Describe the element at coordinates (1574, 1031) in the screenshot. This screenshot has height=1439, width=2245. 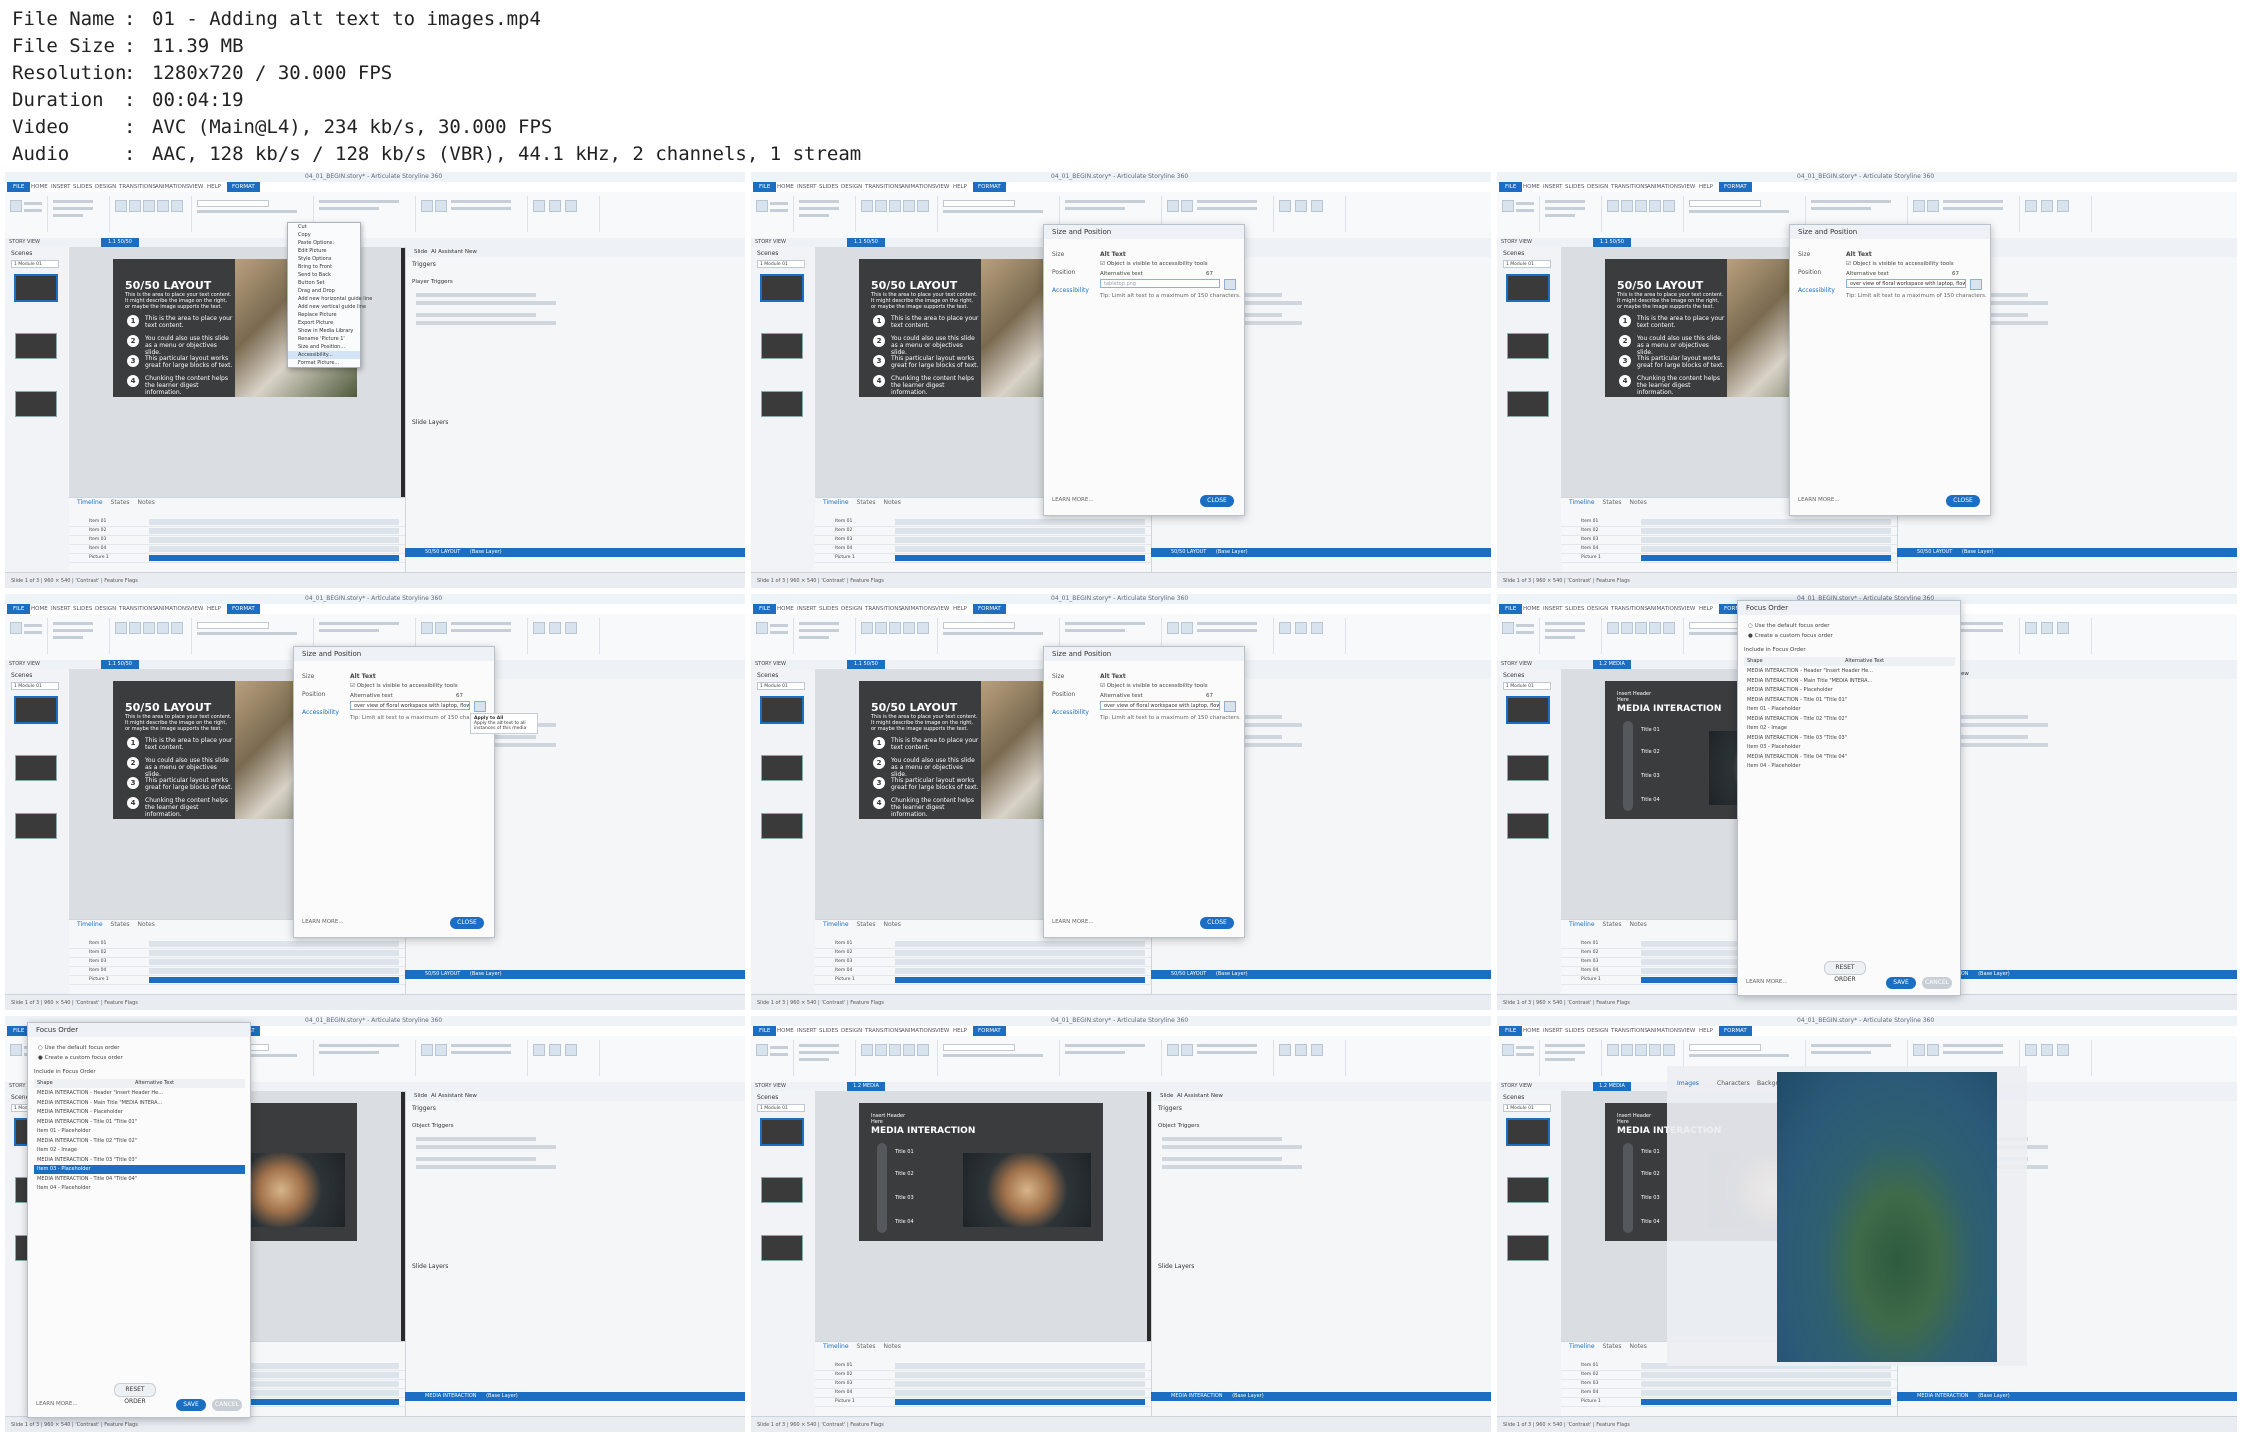
I see `tab-slides: SLIDES` at that location.